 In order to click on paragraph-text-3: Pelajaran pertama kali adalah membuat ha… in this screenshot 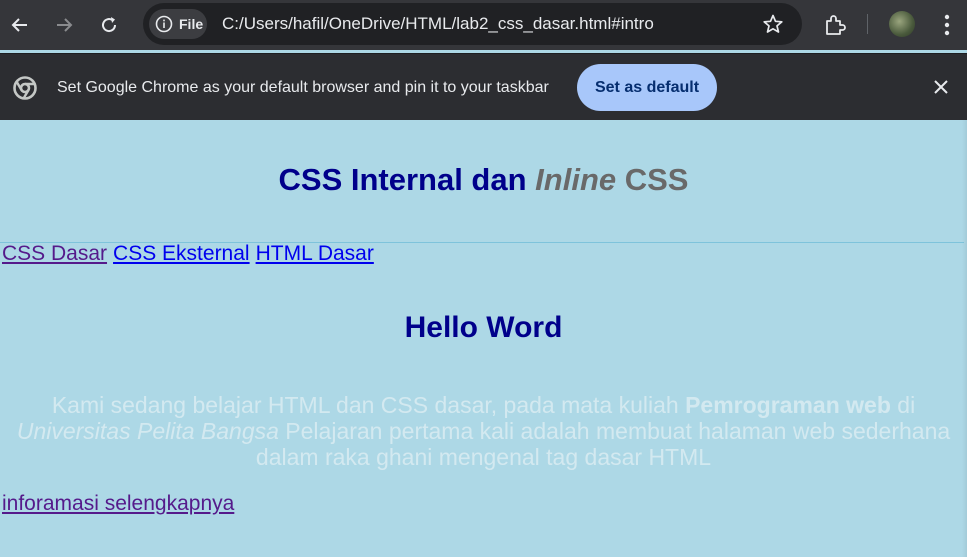, I will do `click(603, 444)`.